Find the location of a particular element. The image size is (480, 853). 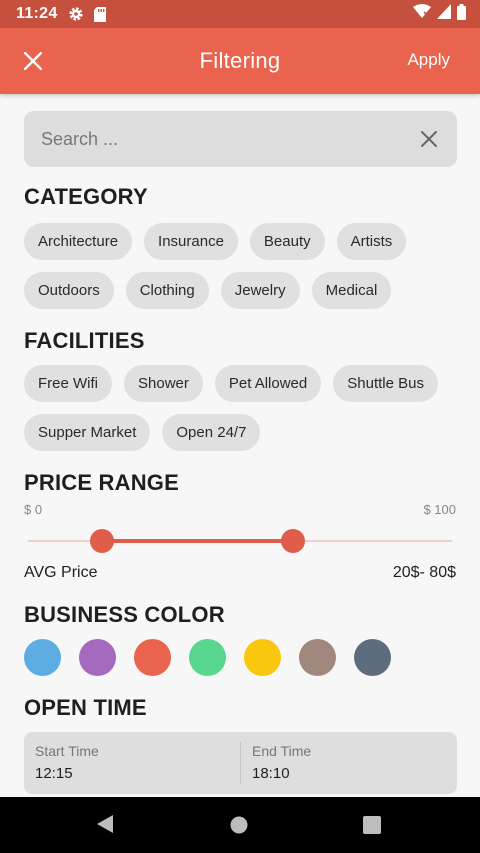

home-icon is located at coordinates (239, 825).